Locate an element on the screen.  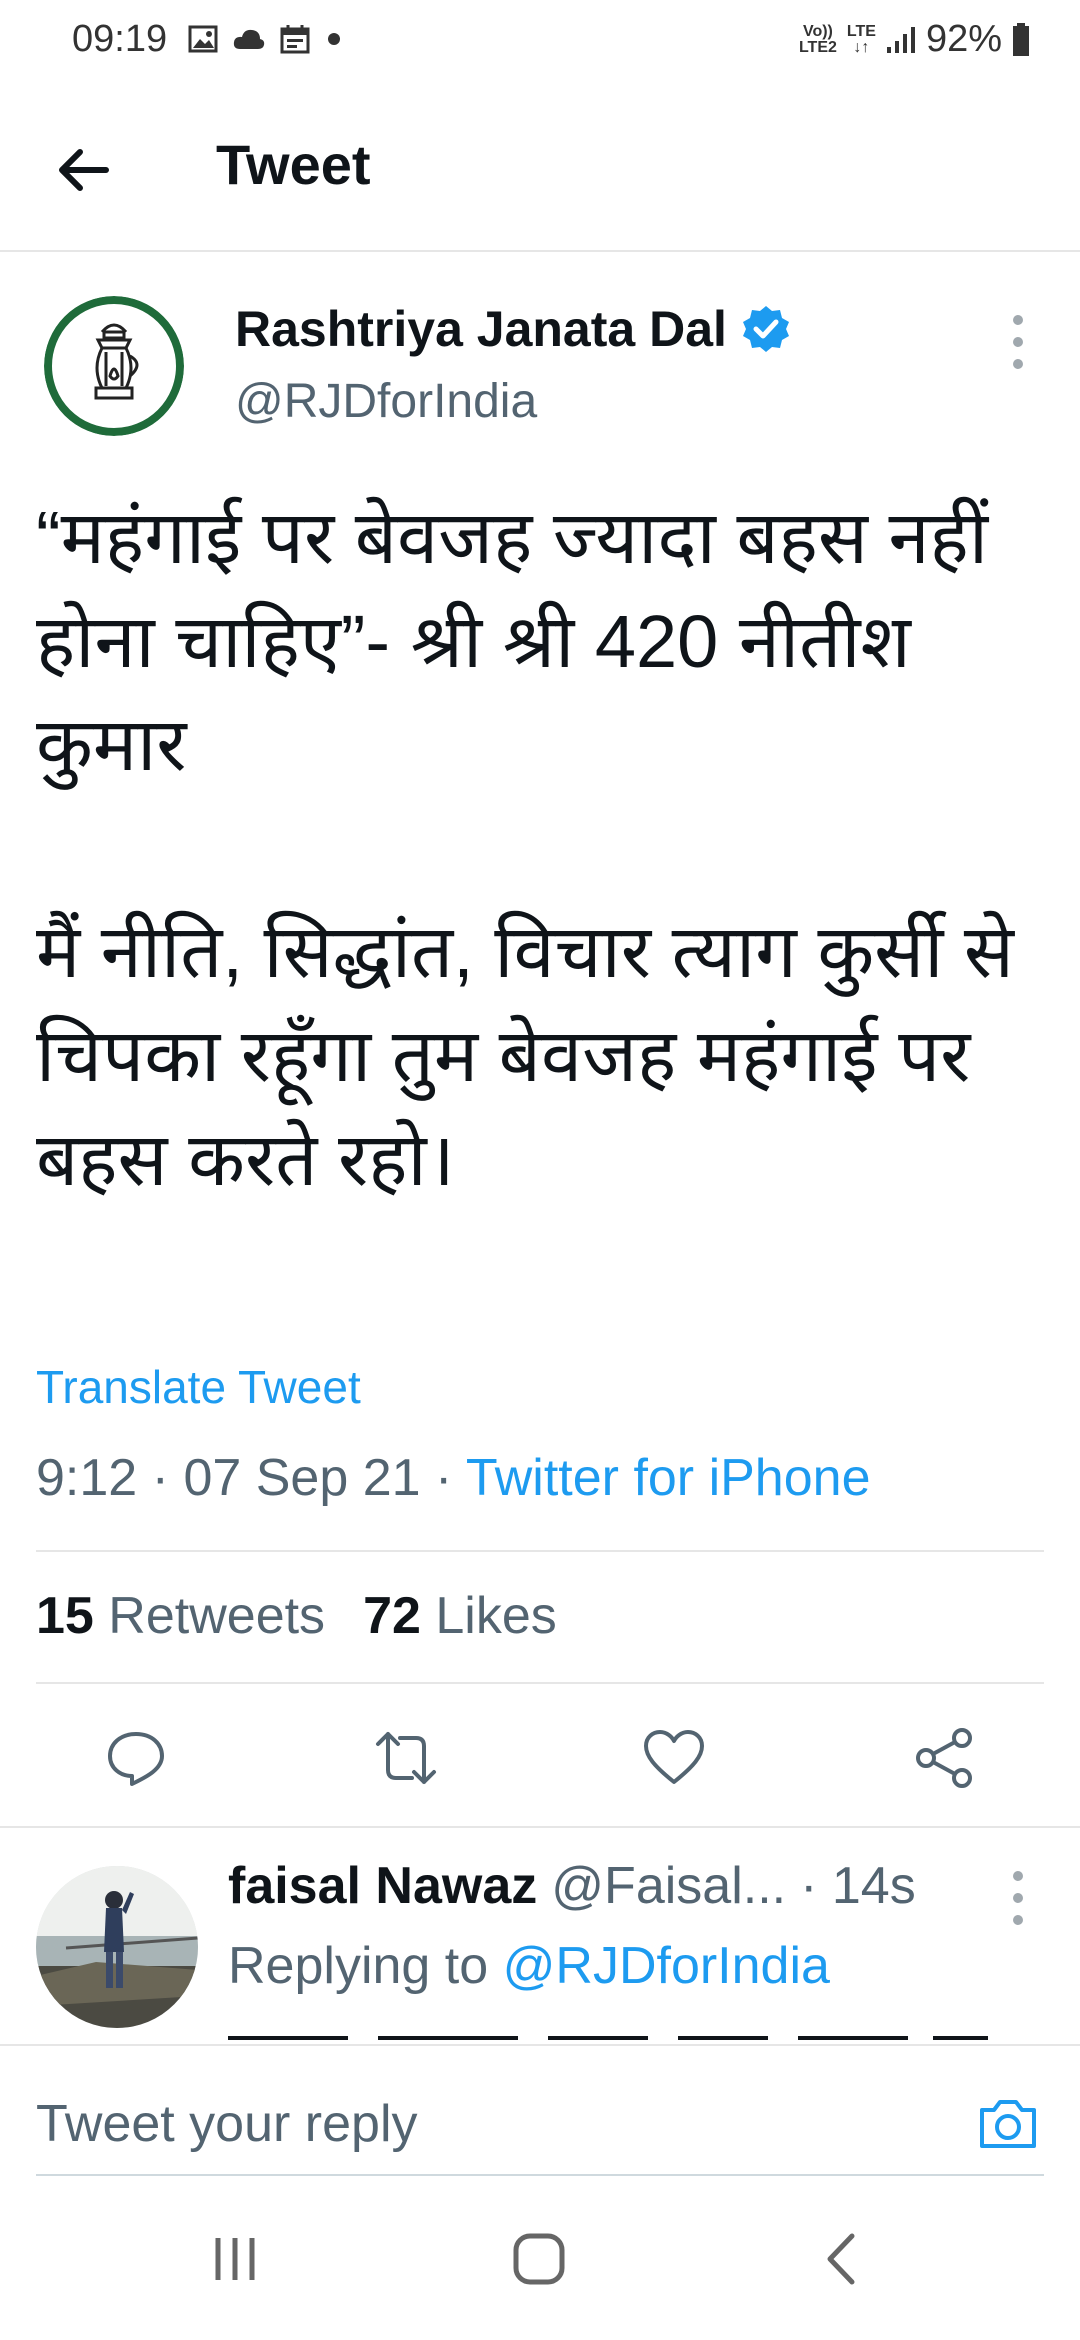
status-time: 09:19 is located at coordinates (120, 39).